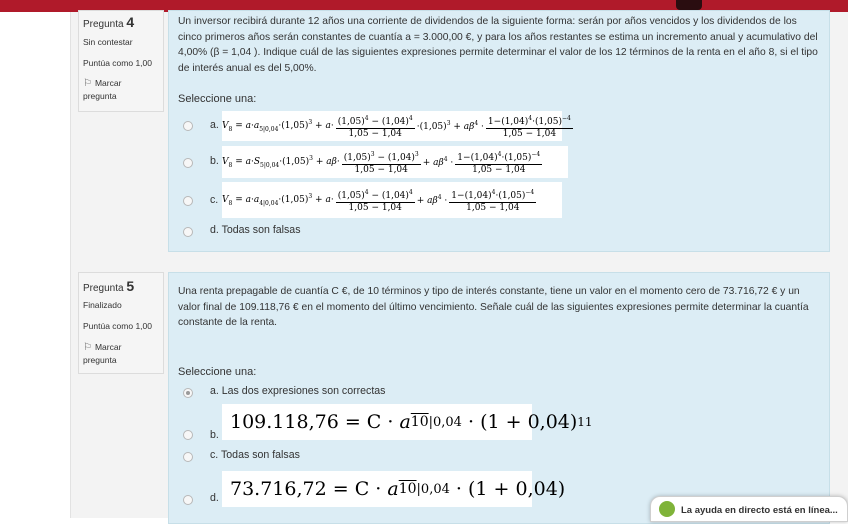 This screenshot has height=524, width=848. Describe the element at coordinates (689, 5) in the screenshot. I see `site-logo` at that location.